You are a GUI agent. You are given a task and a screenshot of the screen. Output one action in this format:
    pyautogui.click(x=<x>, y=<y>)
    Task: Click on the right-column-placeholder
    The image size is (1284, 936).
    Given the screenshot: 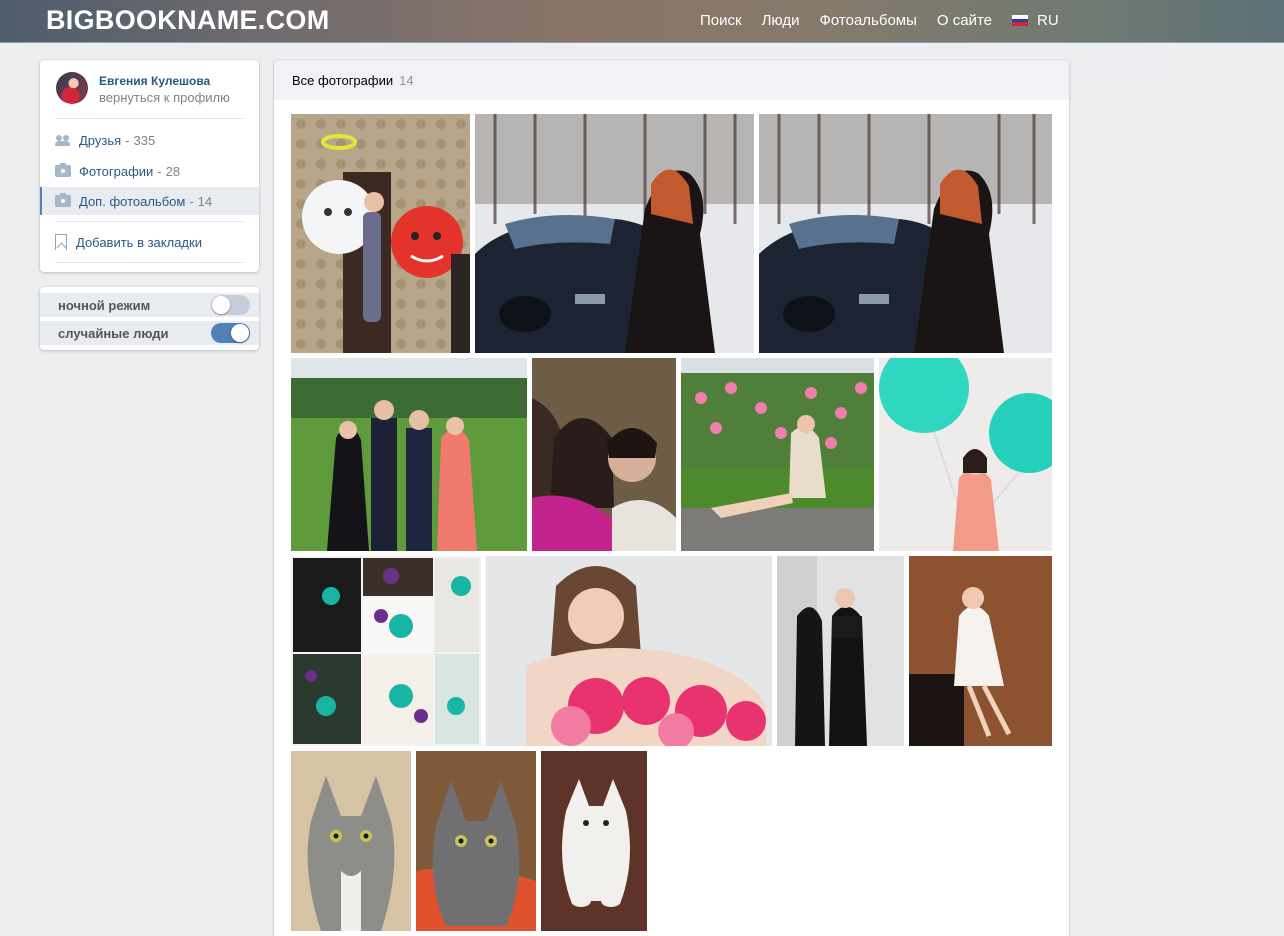 What is the action you would take?
    pyautogui.click(x=1125, y=70)
    